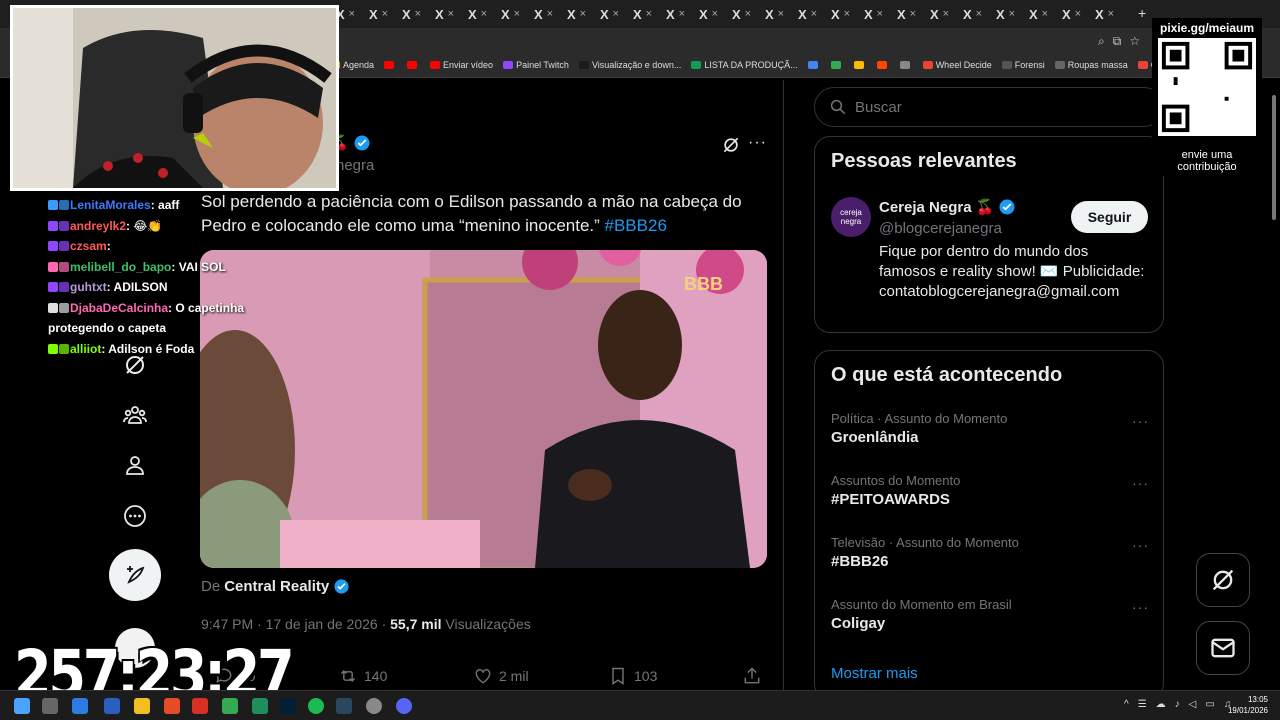 Image resolution: width=1280 pixels, height=720 pixels. Describe the element at coordinates (50, 706) in the screenshot. I see `search-taskbar-icon` at that location.